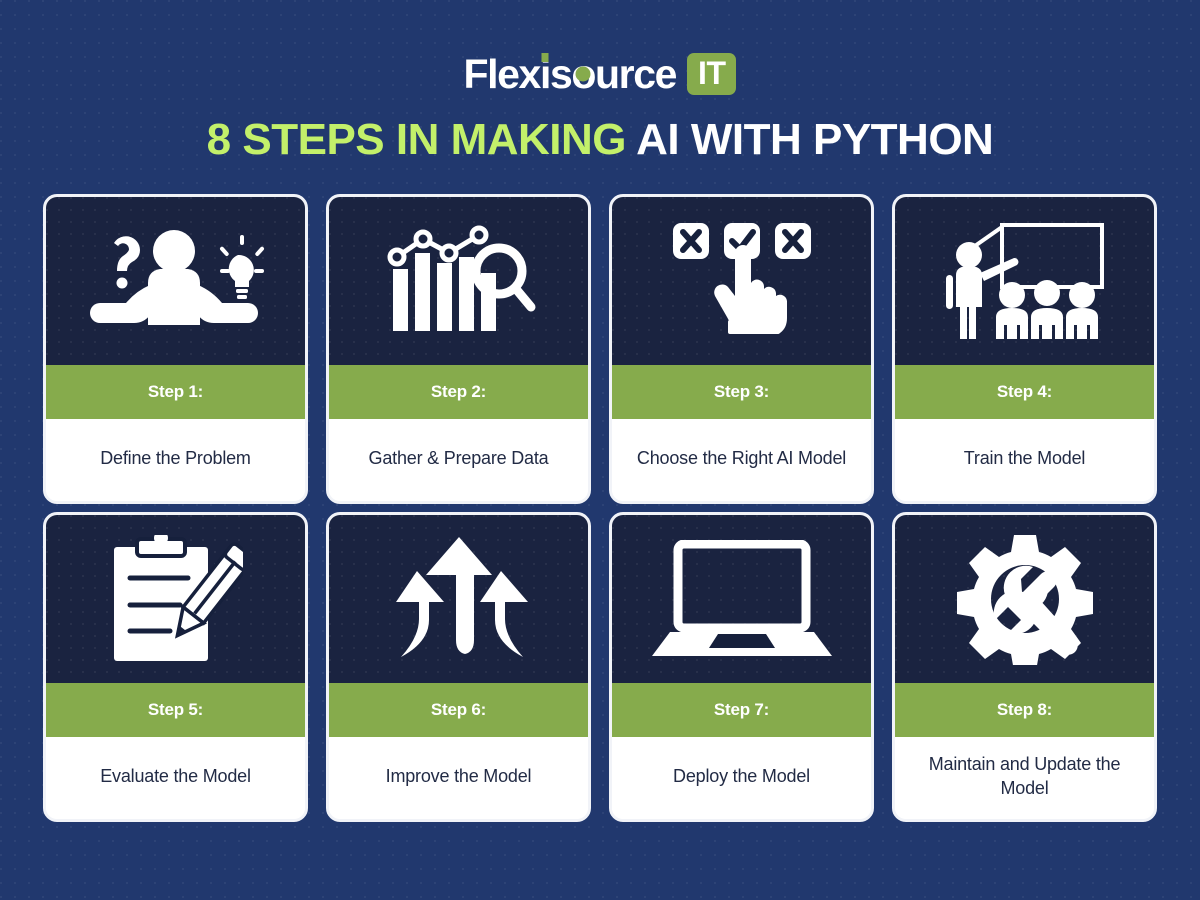  What do you see at coordinates (741, 460) in the screenshot?
I see `step-3-title: Choose the Right AI Model` at bounding box center [741, 460].